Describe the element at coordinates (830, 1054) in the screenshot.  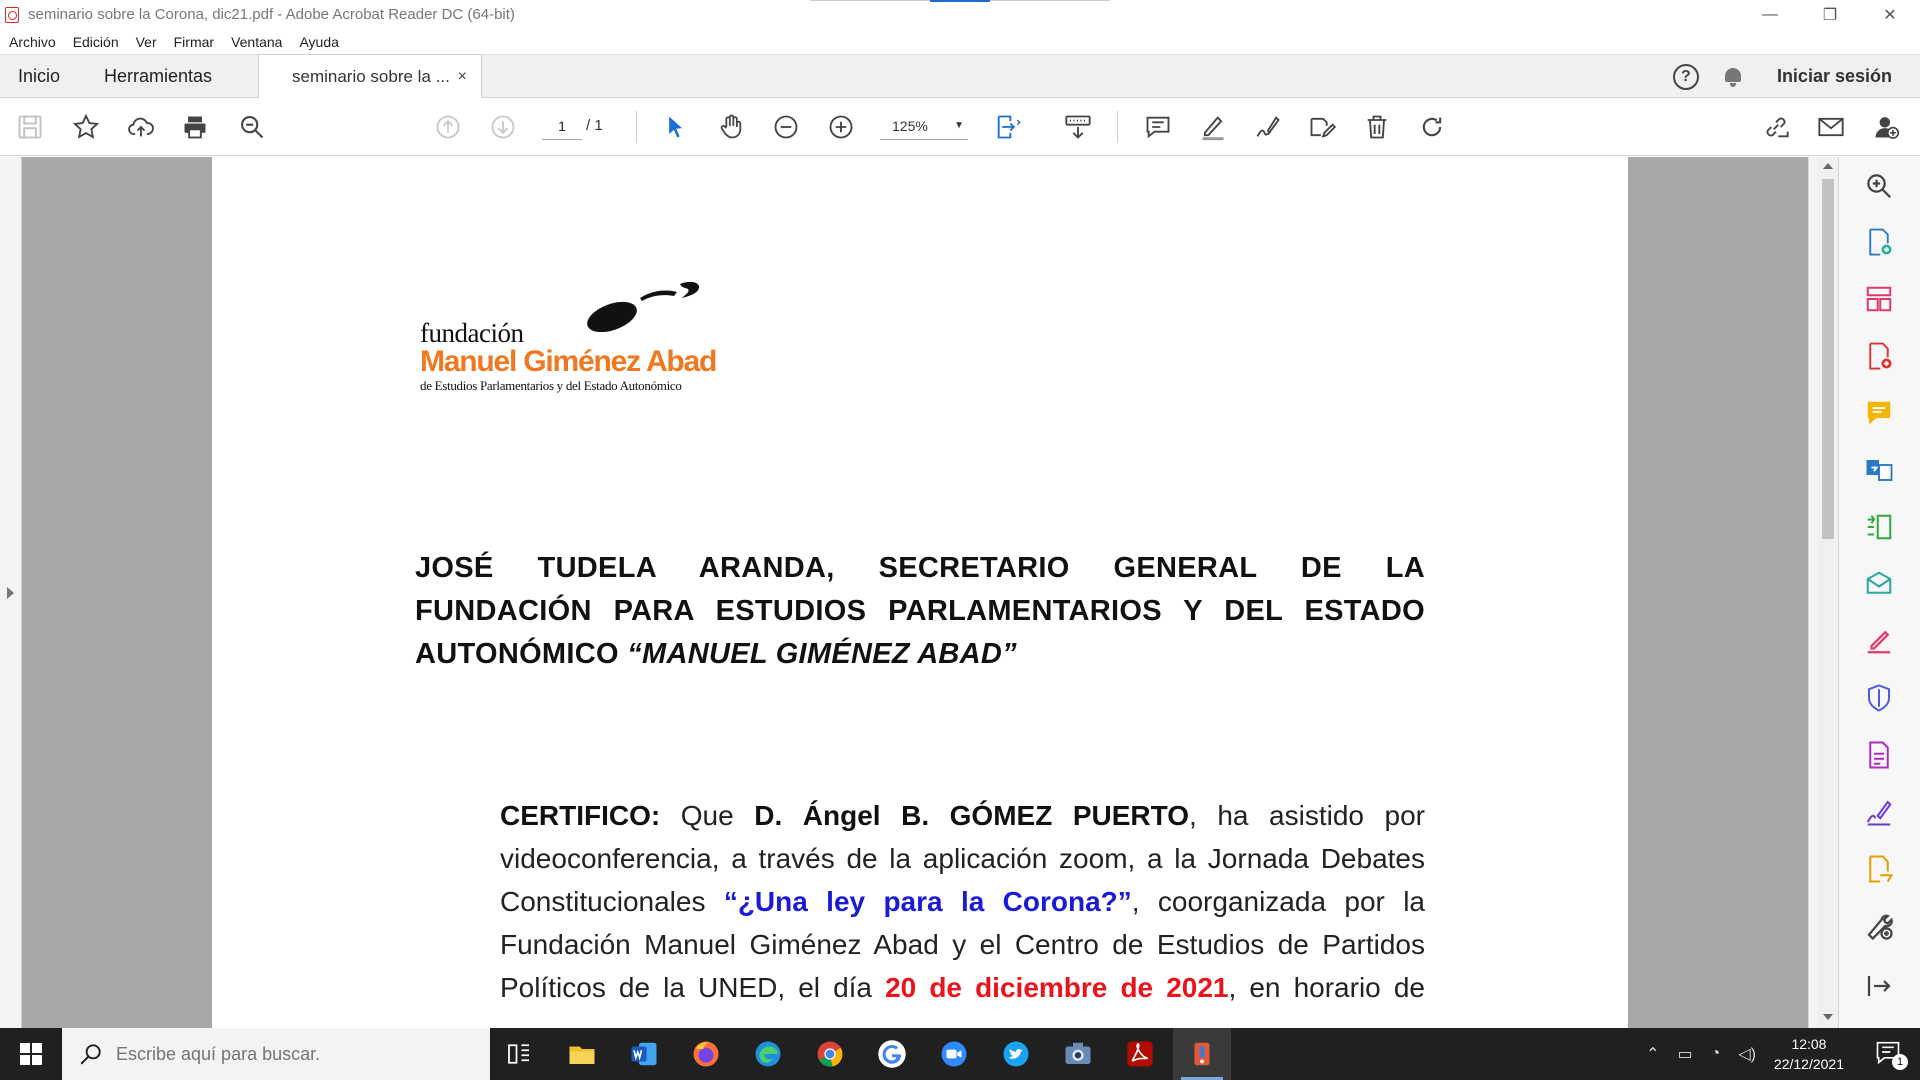
I see `chrome-icon` at that location.